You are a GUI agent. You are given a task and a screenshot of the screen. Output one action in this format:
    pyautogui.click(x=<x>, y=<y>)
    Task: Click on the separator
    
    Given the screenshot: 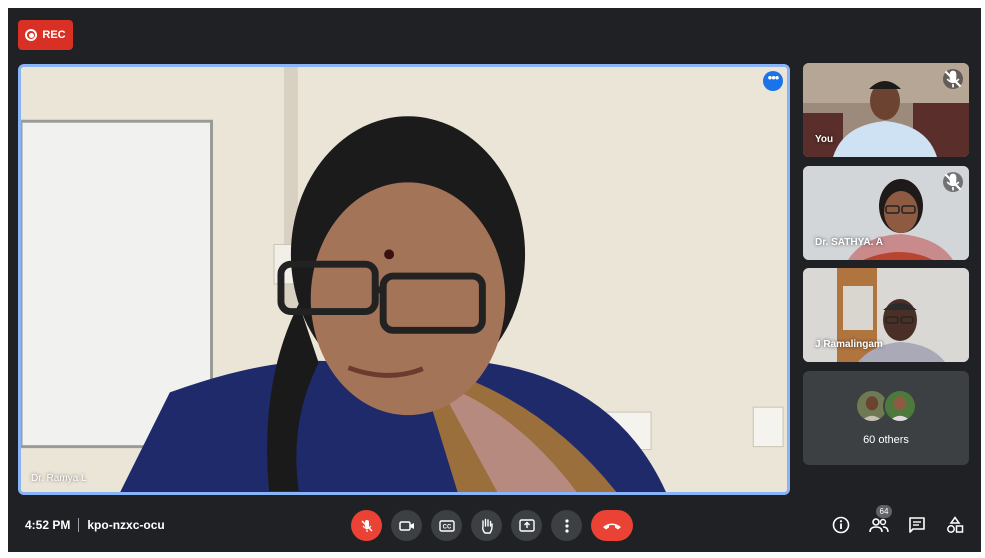 What is the action you would take?
    pyautogui.click(x=79, y=525)
    